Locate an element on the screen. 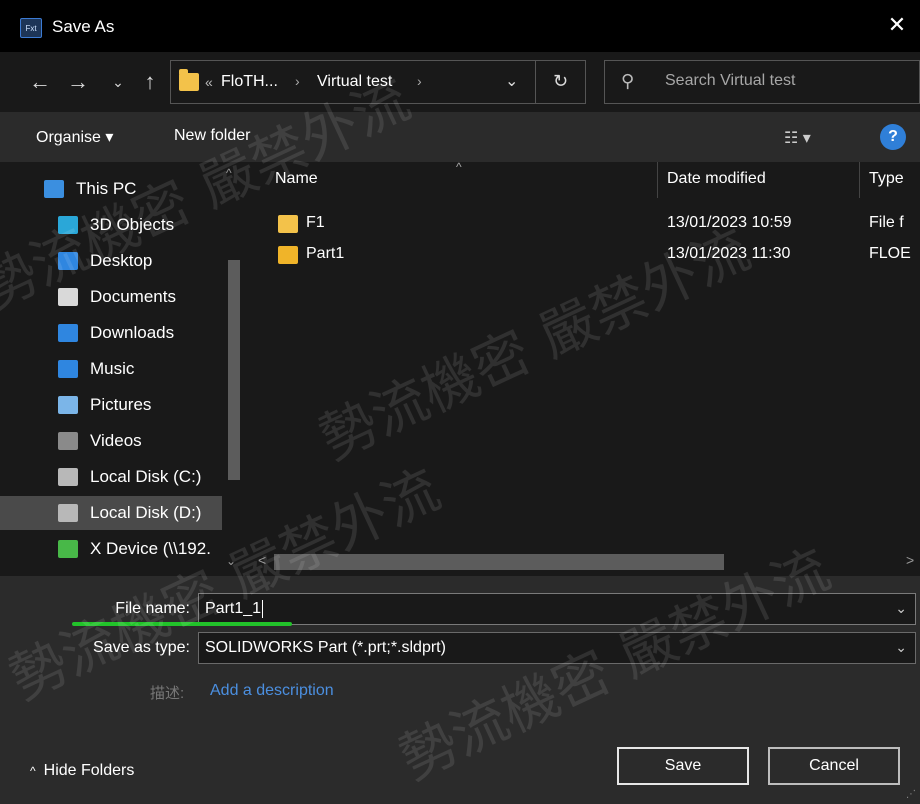  sidebar-item: X Device (\\192. is located at coordinates (111, 549).